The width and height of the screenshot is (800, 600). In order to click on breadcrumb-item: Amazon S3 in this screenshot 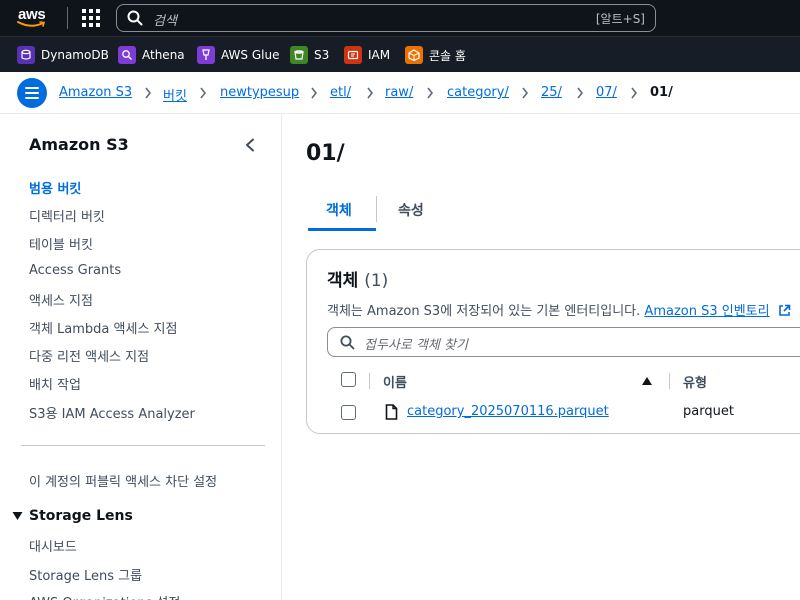, I will do `click(95, 92)`.